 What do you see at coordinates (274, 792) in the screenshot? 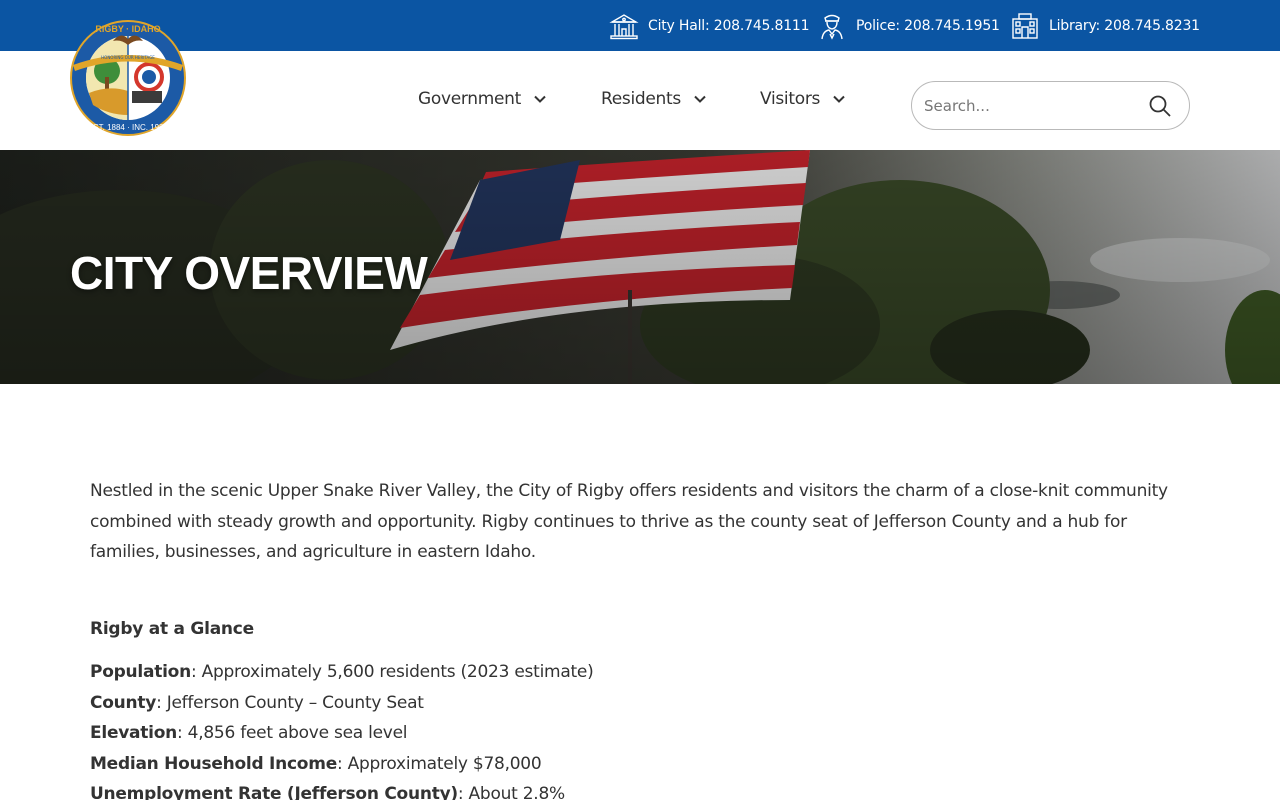
I see `fact-label: Unemployment Rate (Jefferson County)` at bounding box center [274, 792].